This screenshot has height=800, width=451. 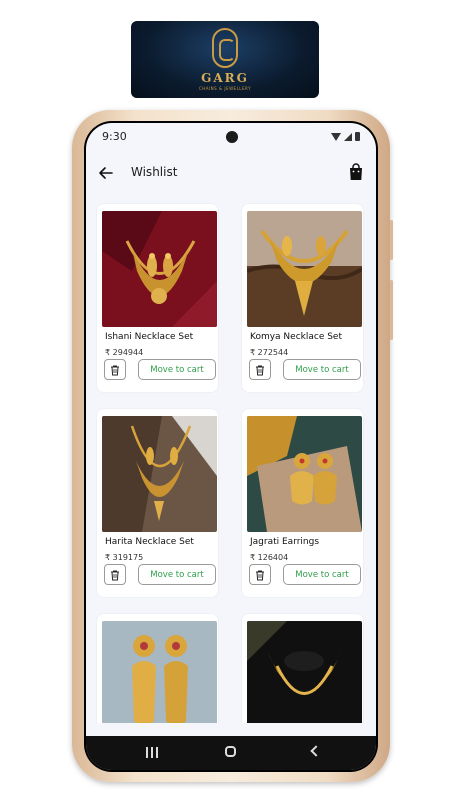 What do you see at coordinates (124, 557) in the screenshot?
I see `product-price: ₹ 319175` at bounding box center [124, 557].